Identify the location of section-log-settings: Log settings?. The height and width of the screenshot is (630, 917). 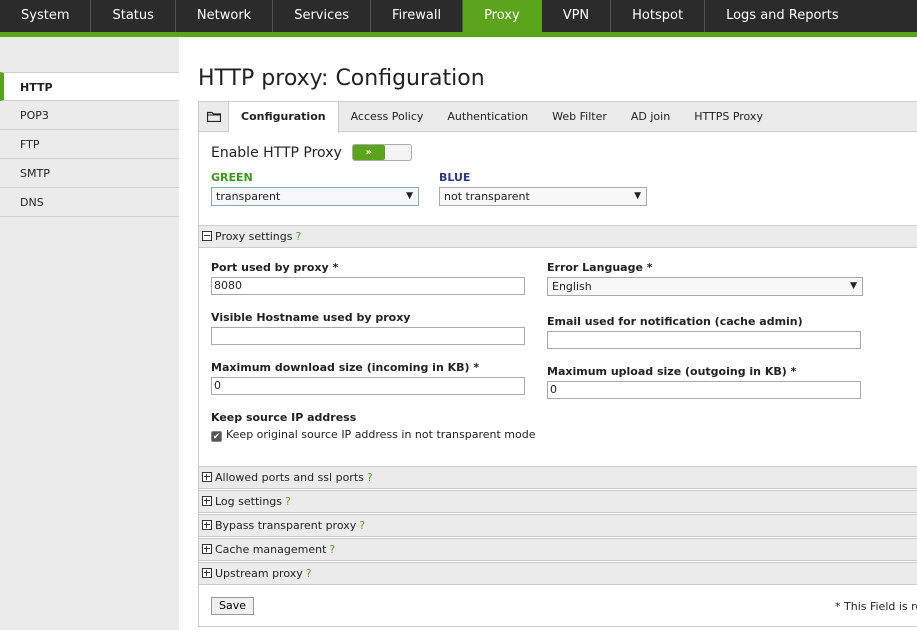
(558, 501).